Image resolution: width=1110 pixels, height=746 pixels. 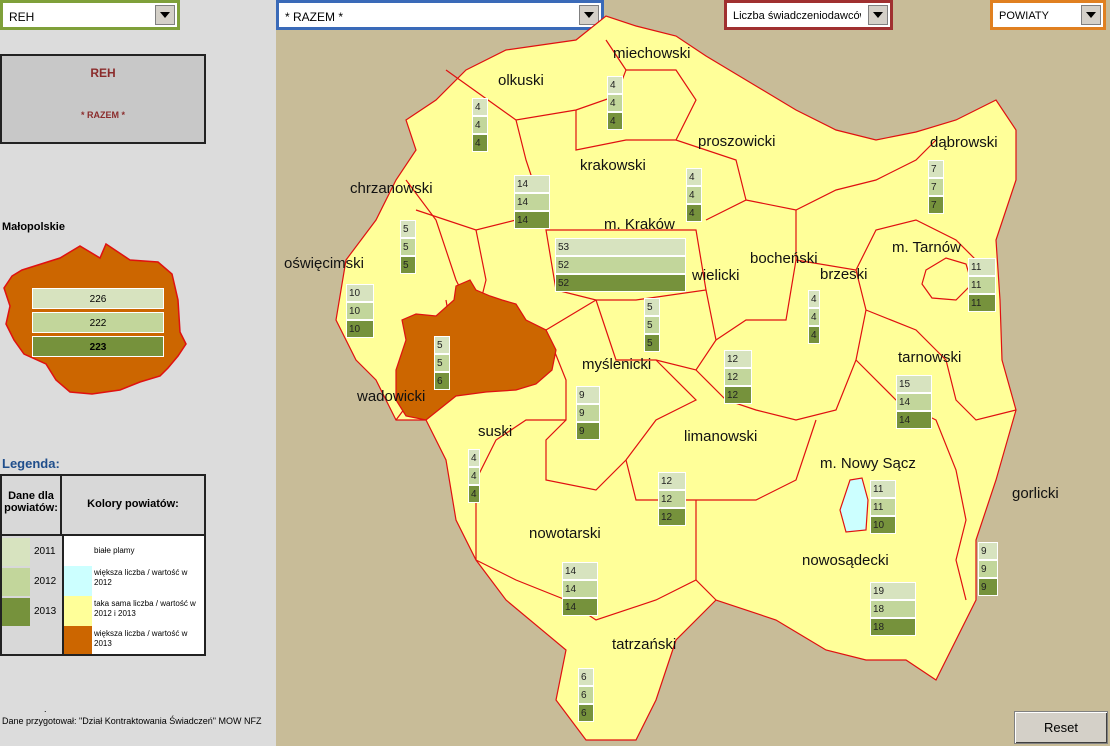 I want to click on district-label-brzeski: brzeski, so click(x=844, y=274).